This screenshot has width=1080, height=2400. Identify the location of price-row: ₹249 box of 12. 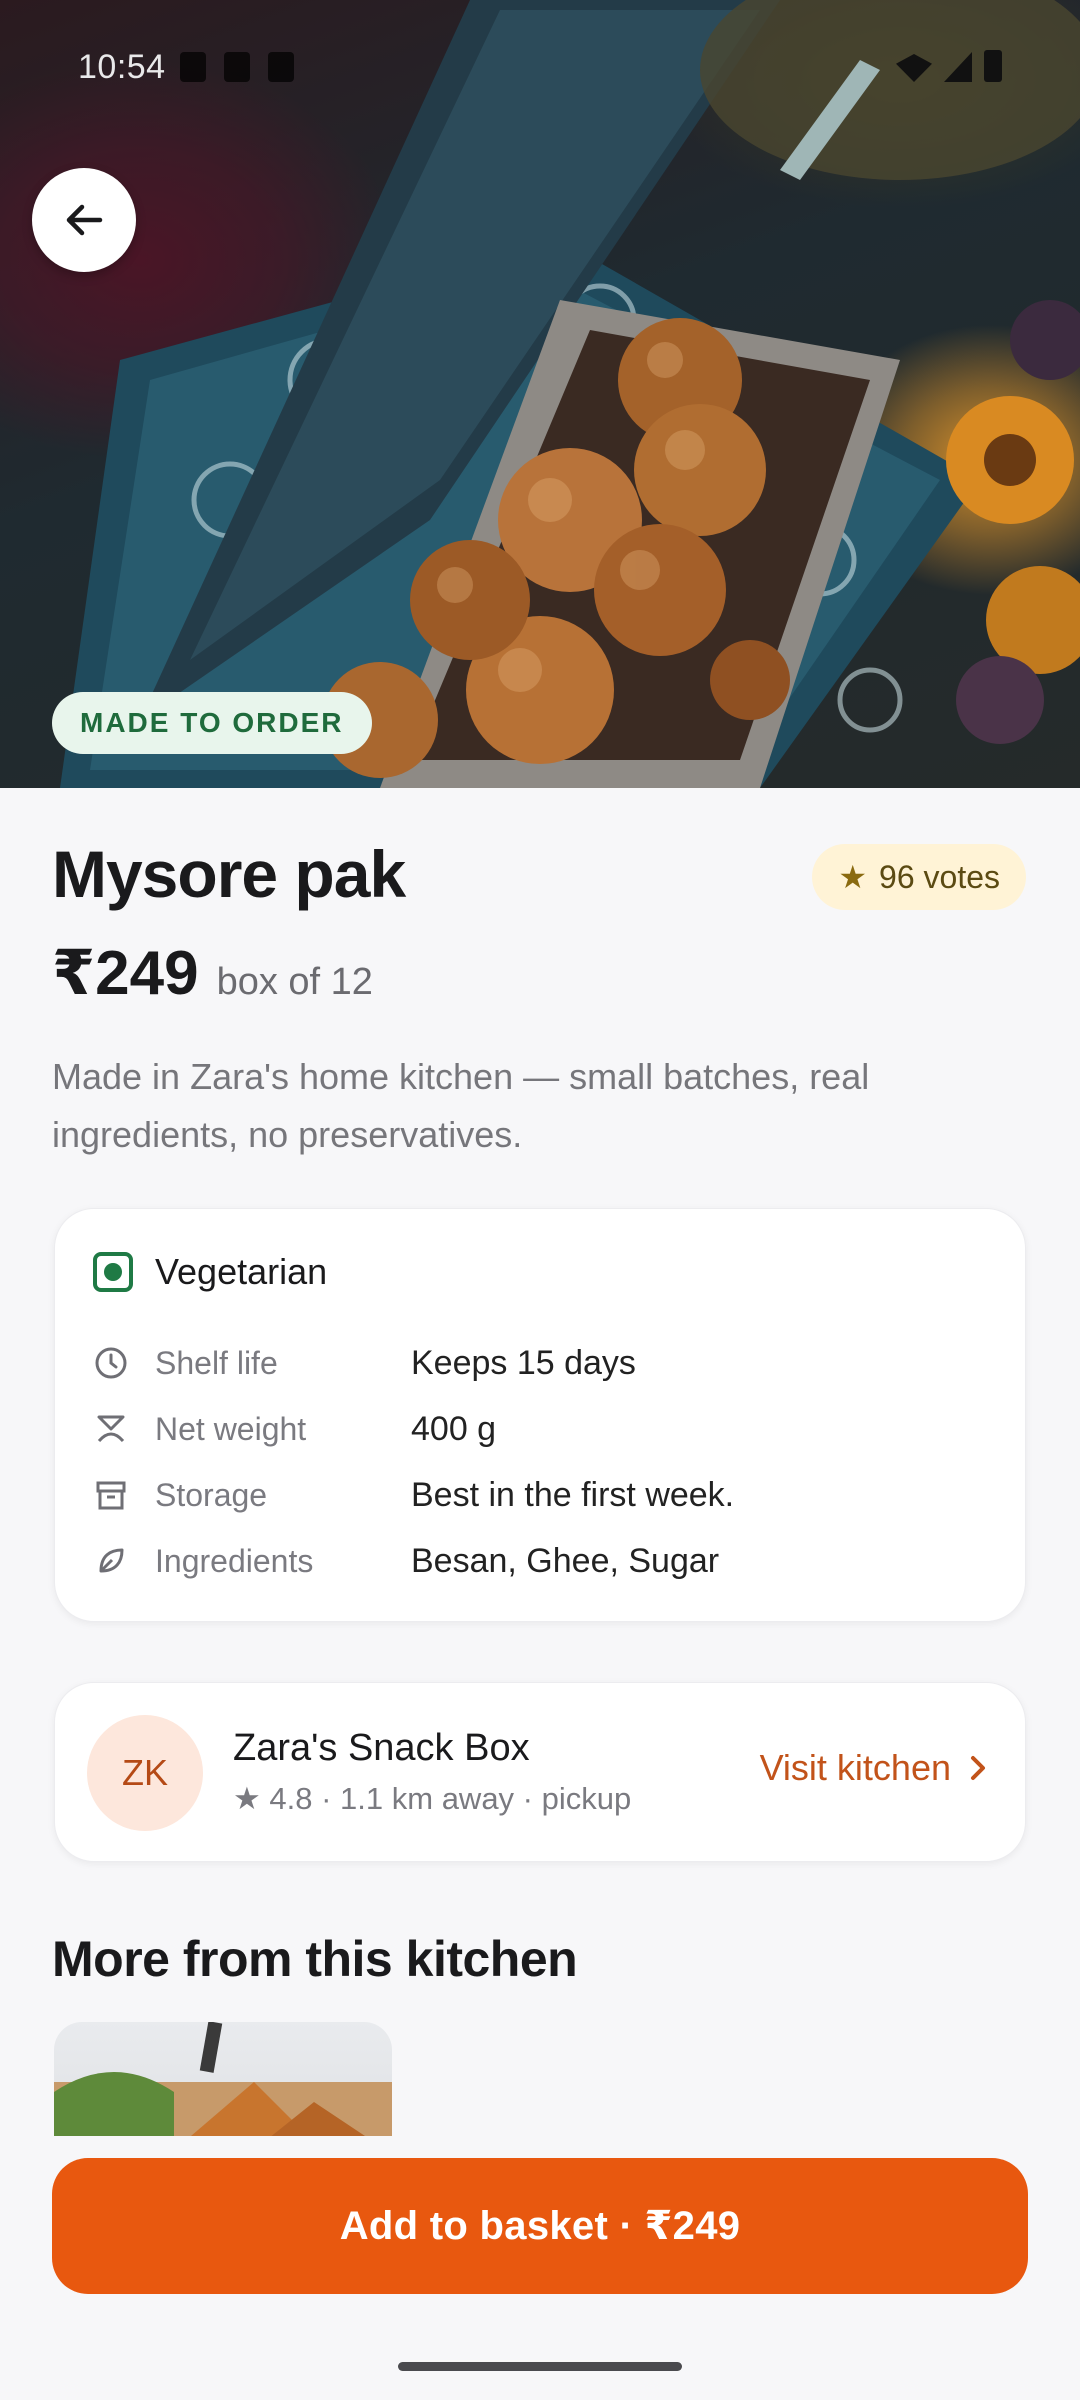
(212, 972).